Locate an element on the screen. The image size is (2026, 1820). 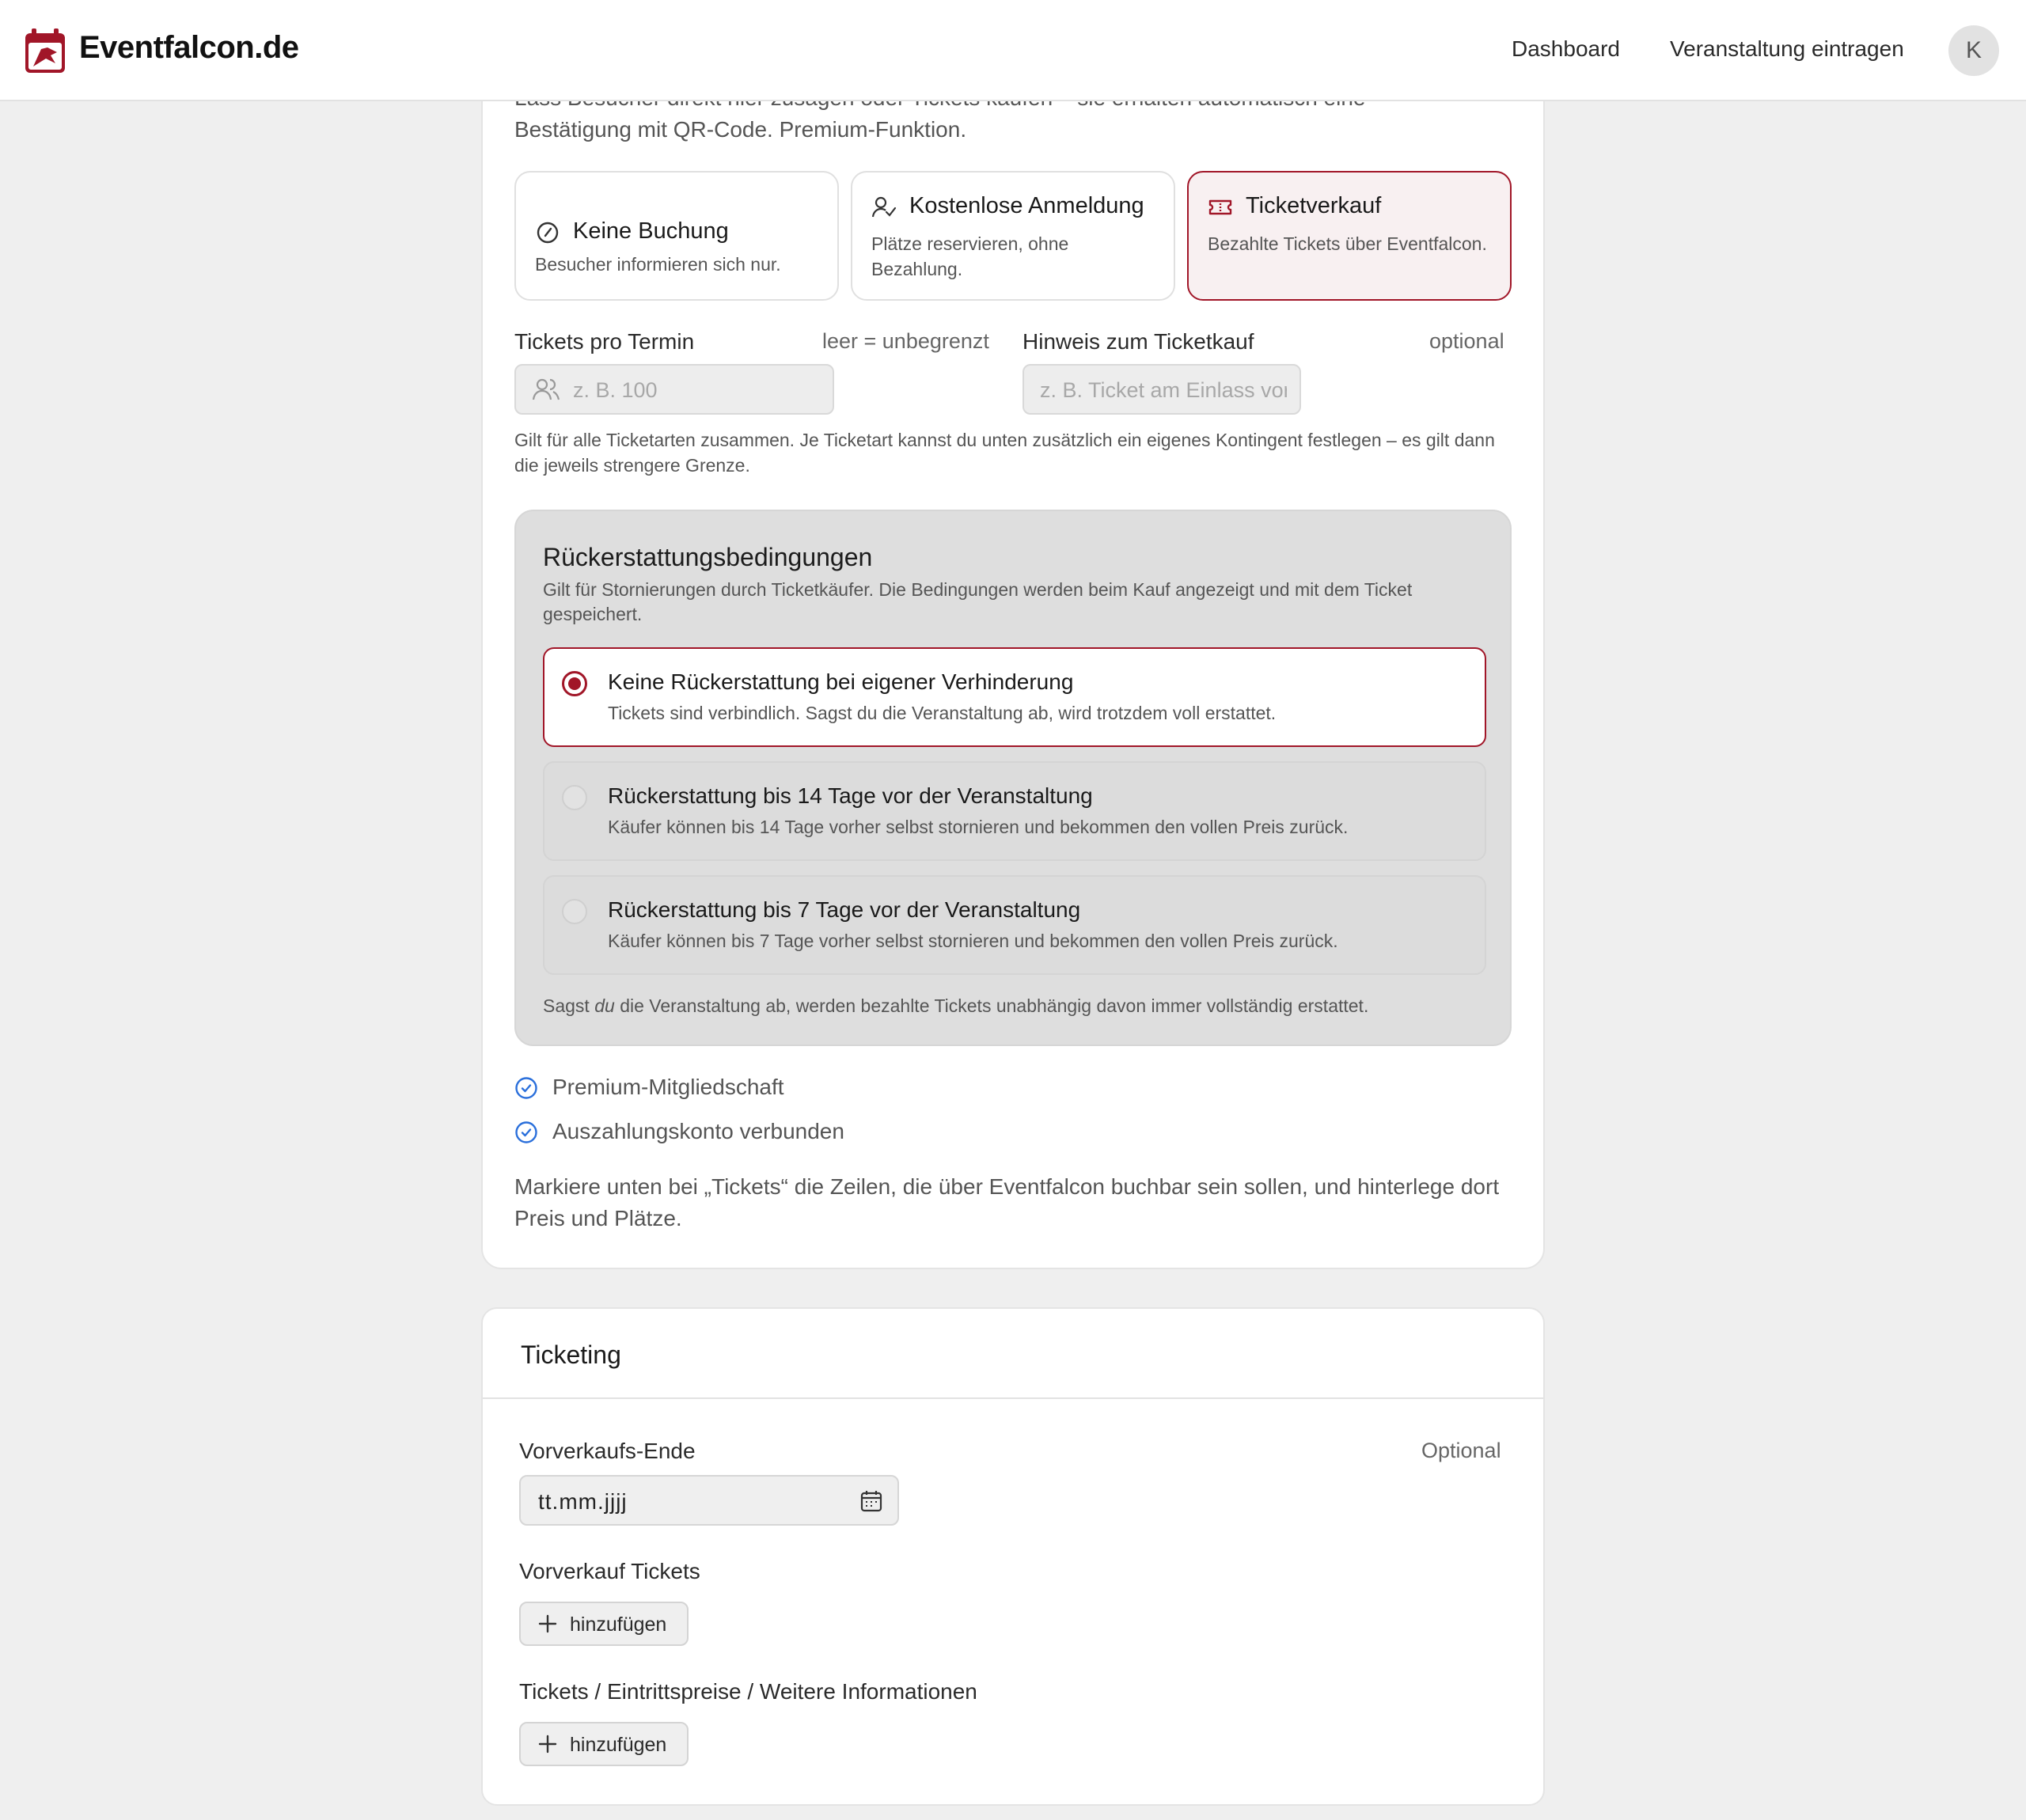
refund-conditions-title: Rückerstattungsbedingungen is located at coordinates (708, 557).